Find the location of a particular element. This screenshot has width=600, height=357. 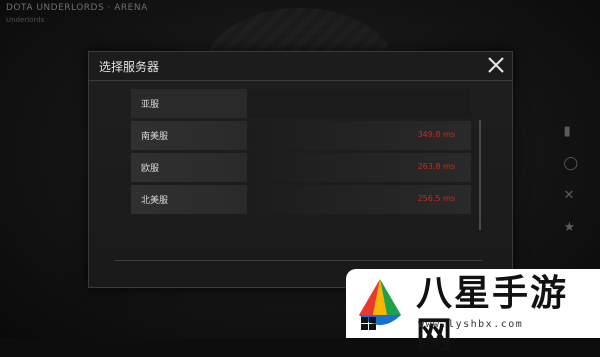

watermark: 八星手游网 www.lyshbx.com is located at coordinates (473, 312).